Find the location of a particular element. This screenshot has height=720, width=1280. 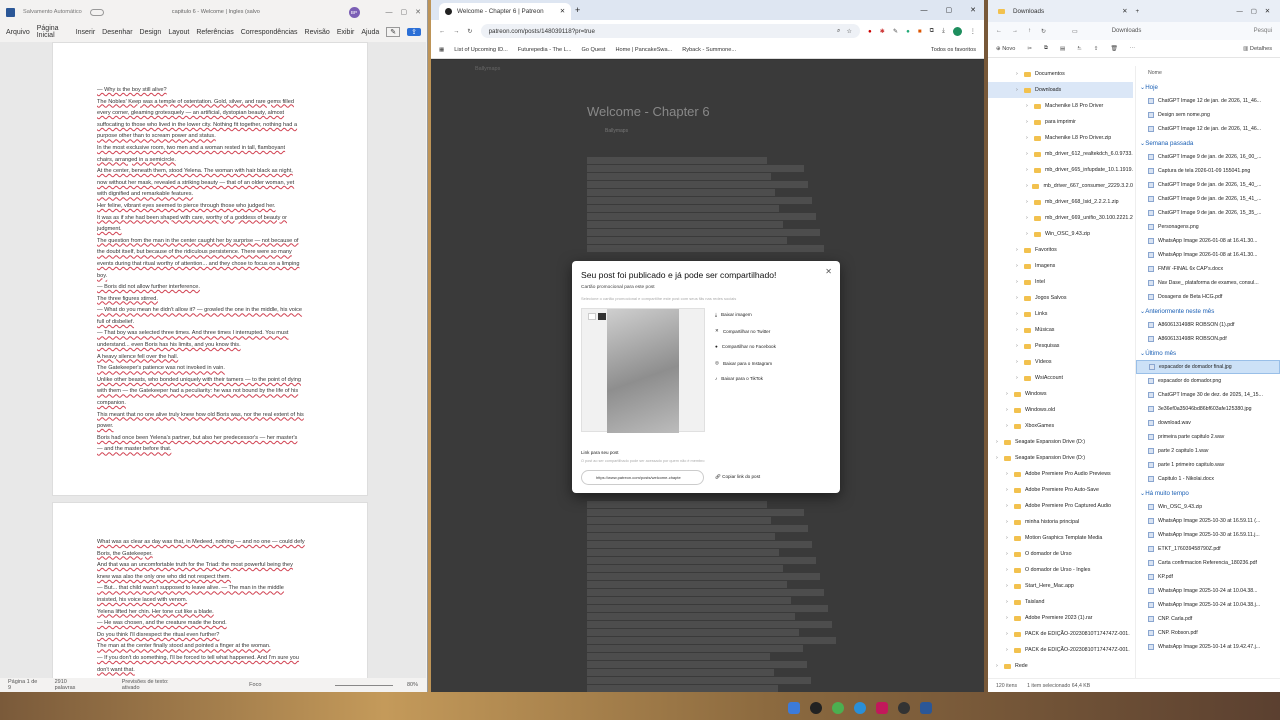

file-item: Design sem nome.png is located at coordinates (1208, 115).